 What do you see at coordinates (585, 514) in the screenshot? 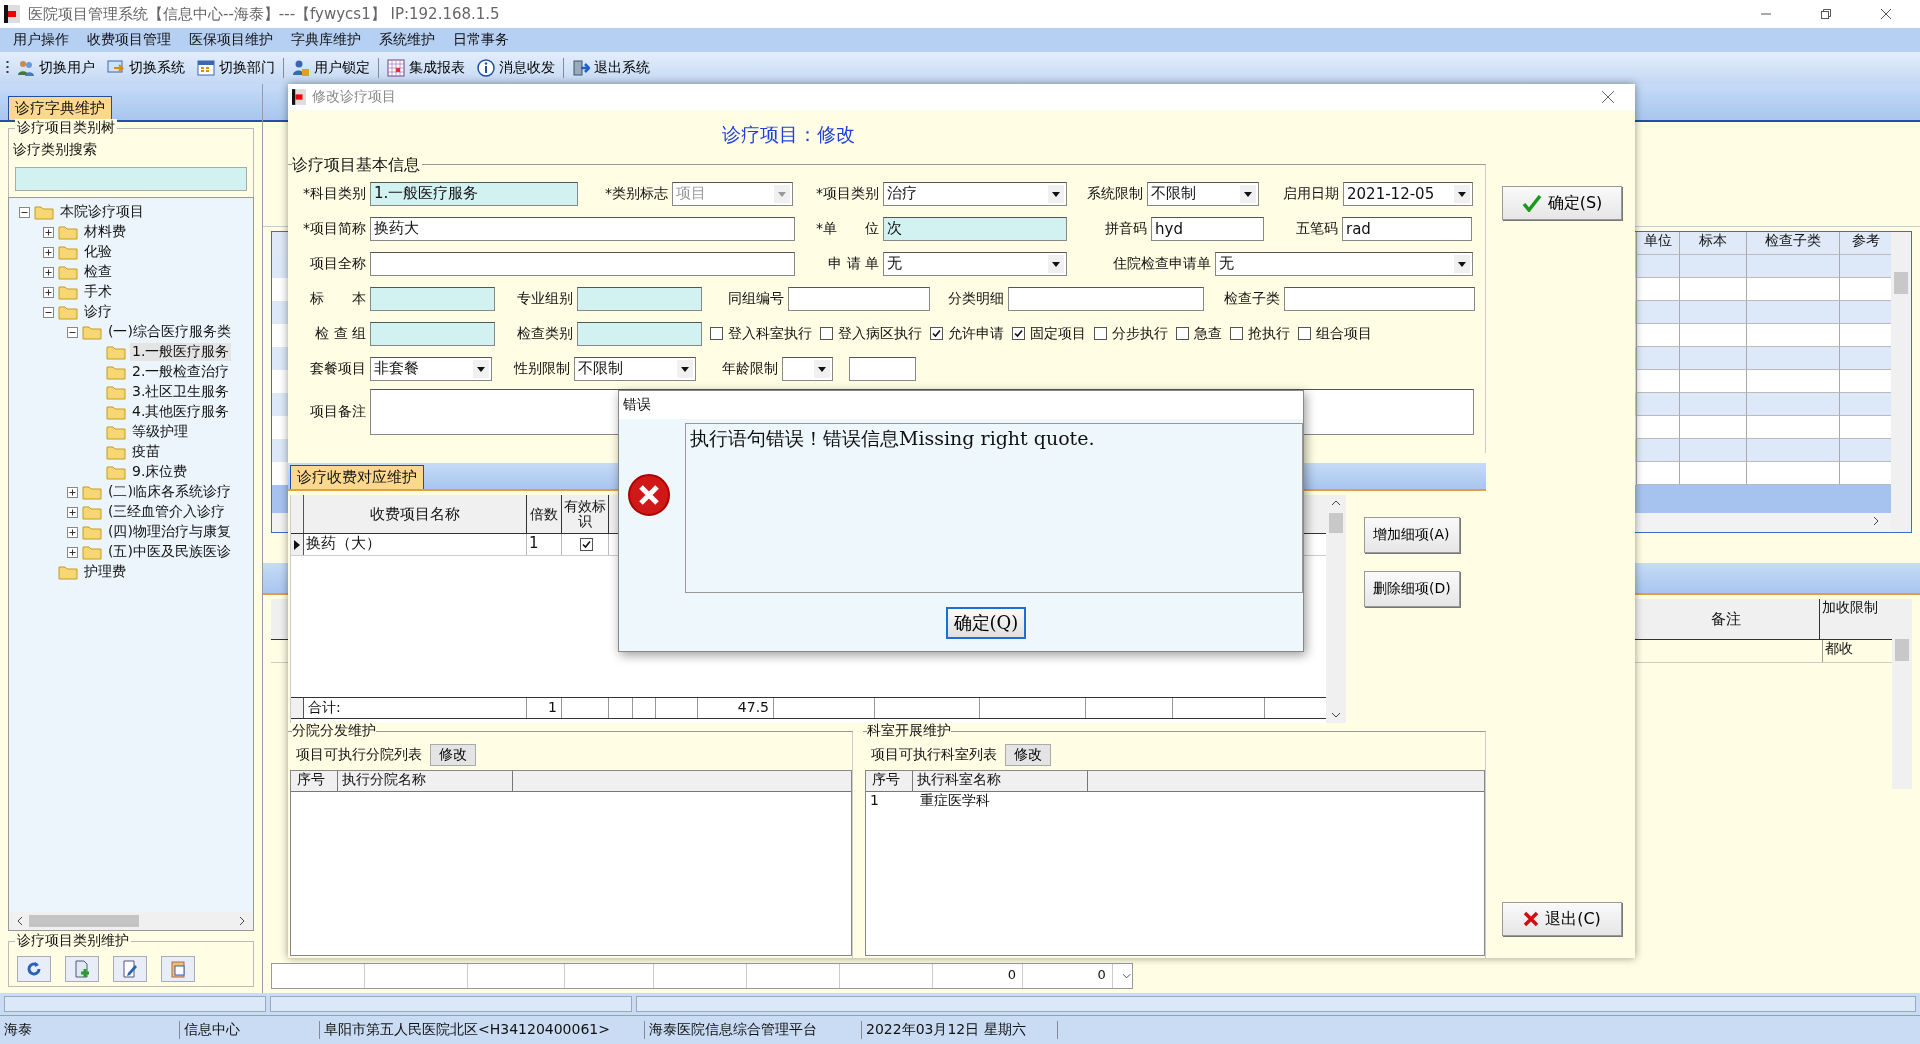
I see `column-header: 有效标识` at bounding box center [585, 514].